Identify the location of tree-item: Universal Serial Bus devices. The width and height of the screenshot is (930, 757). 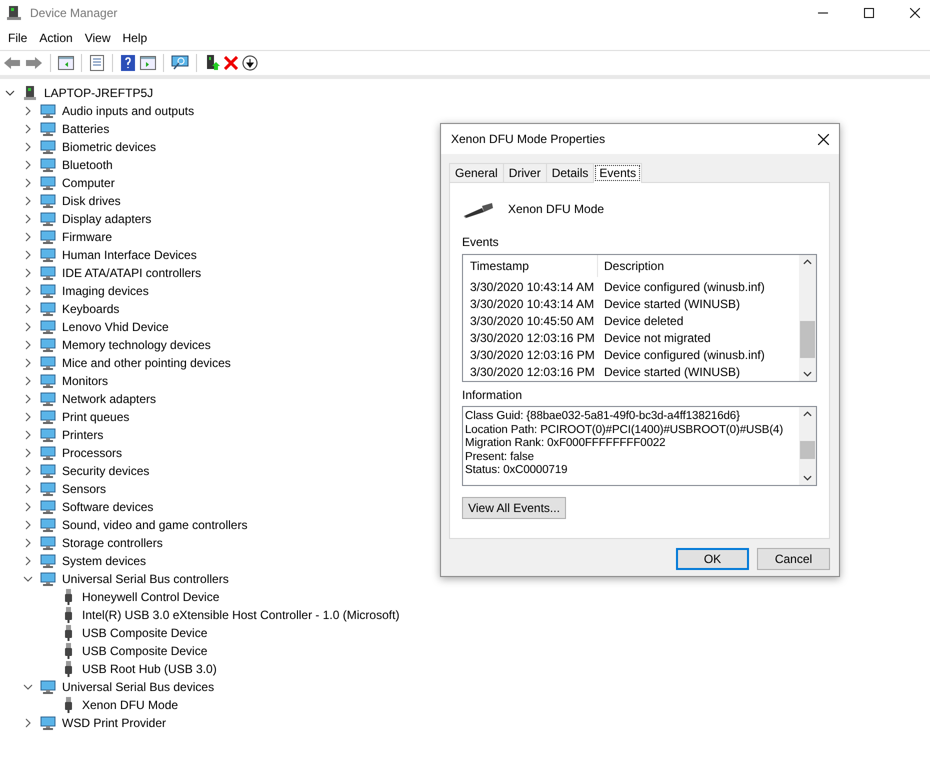
(138, 687).